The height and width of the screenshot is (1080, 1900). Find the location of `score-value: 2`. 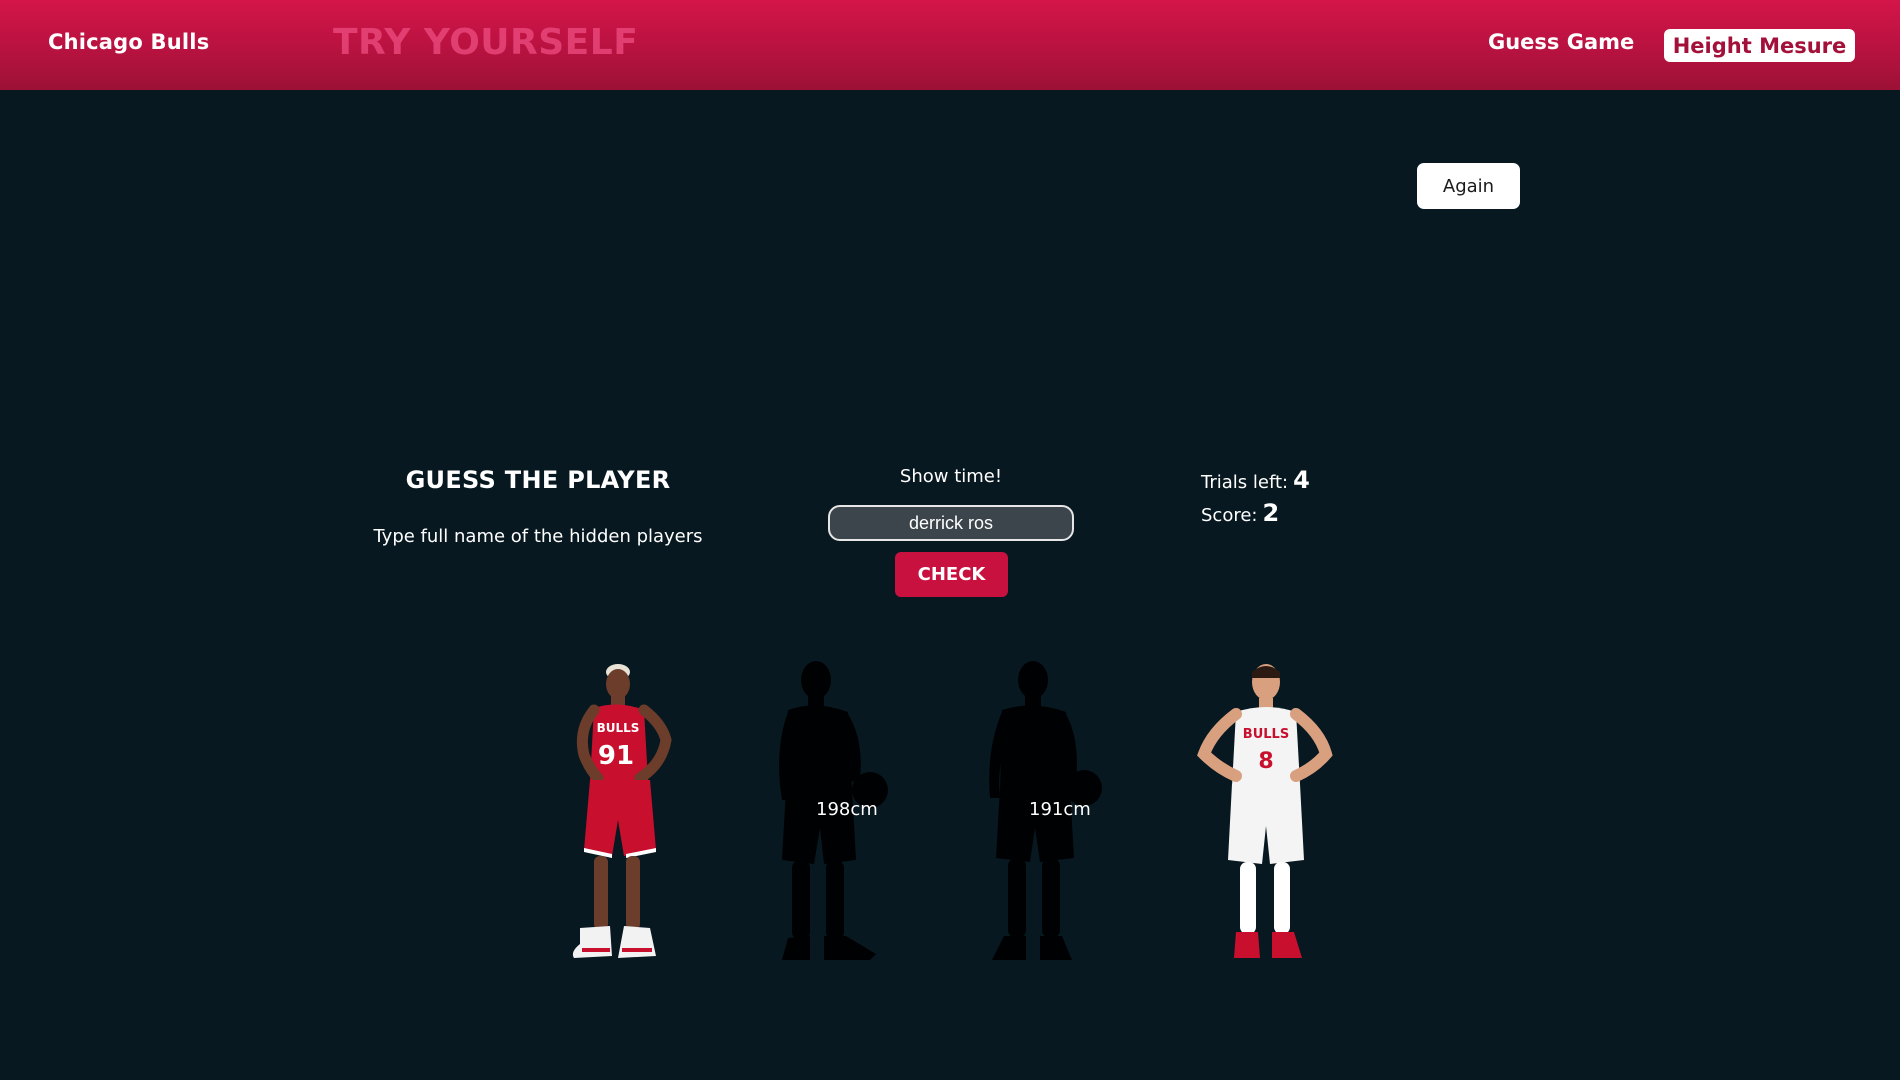

score-value: 2 is located at coordinates (1271, 513).